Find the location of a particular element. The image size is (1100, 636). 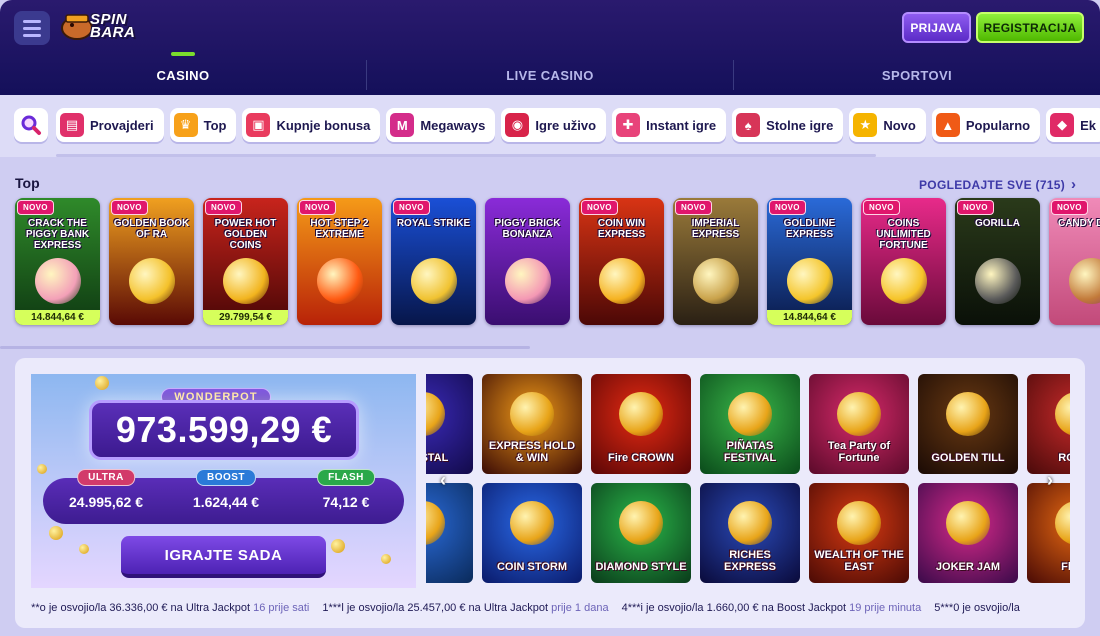

logo-wordmark: SPIN BARA is located at coordinates (113, 26).